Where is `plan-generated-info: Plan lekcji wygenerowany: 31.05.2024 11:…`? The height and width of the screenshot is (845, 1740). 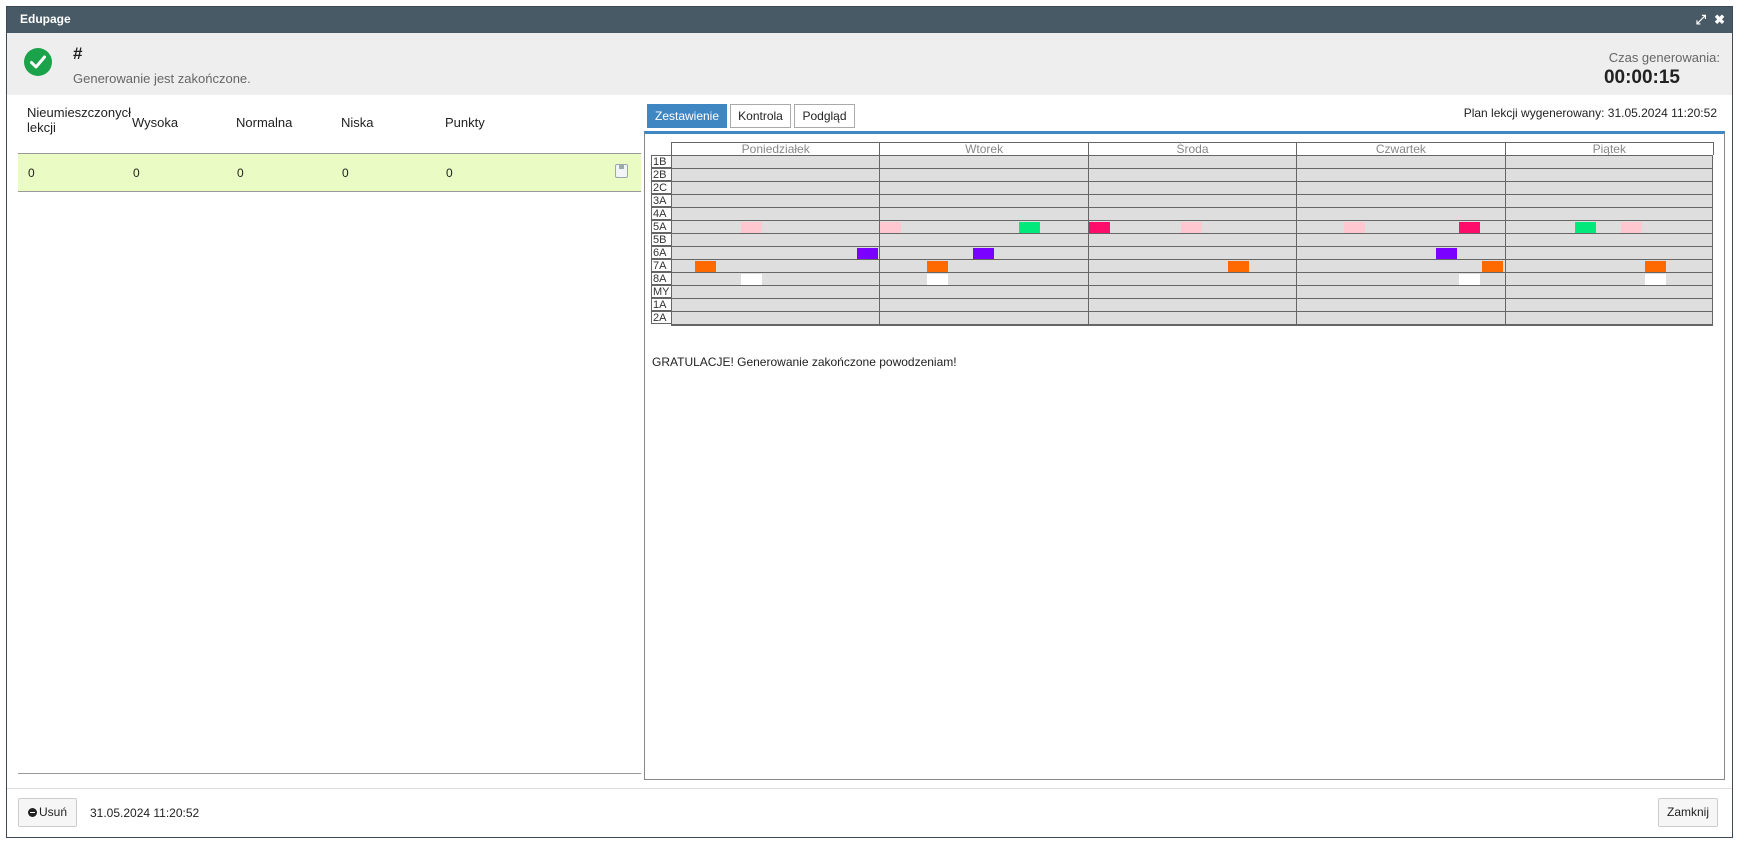
plan-generated-info: Plan lekcji wygenerowany: 31.05.2024 11:… is located at coordinates (1590, 113).